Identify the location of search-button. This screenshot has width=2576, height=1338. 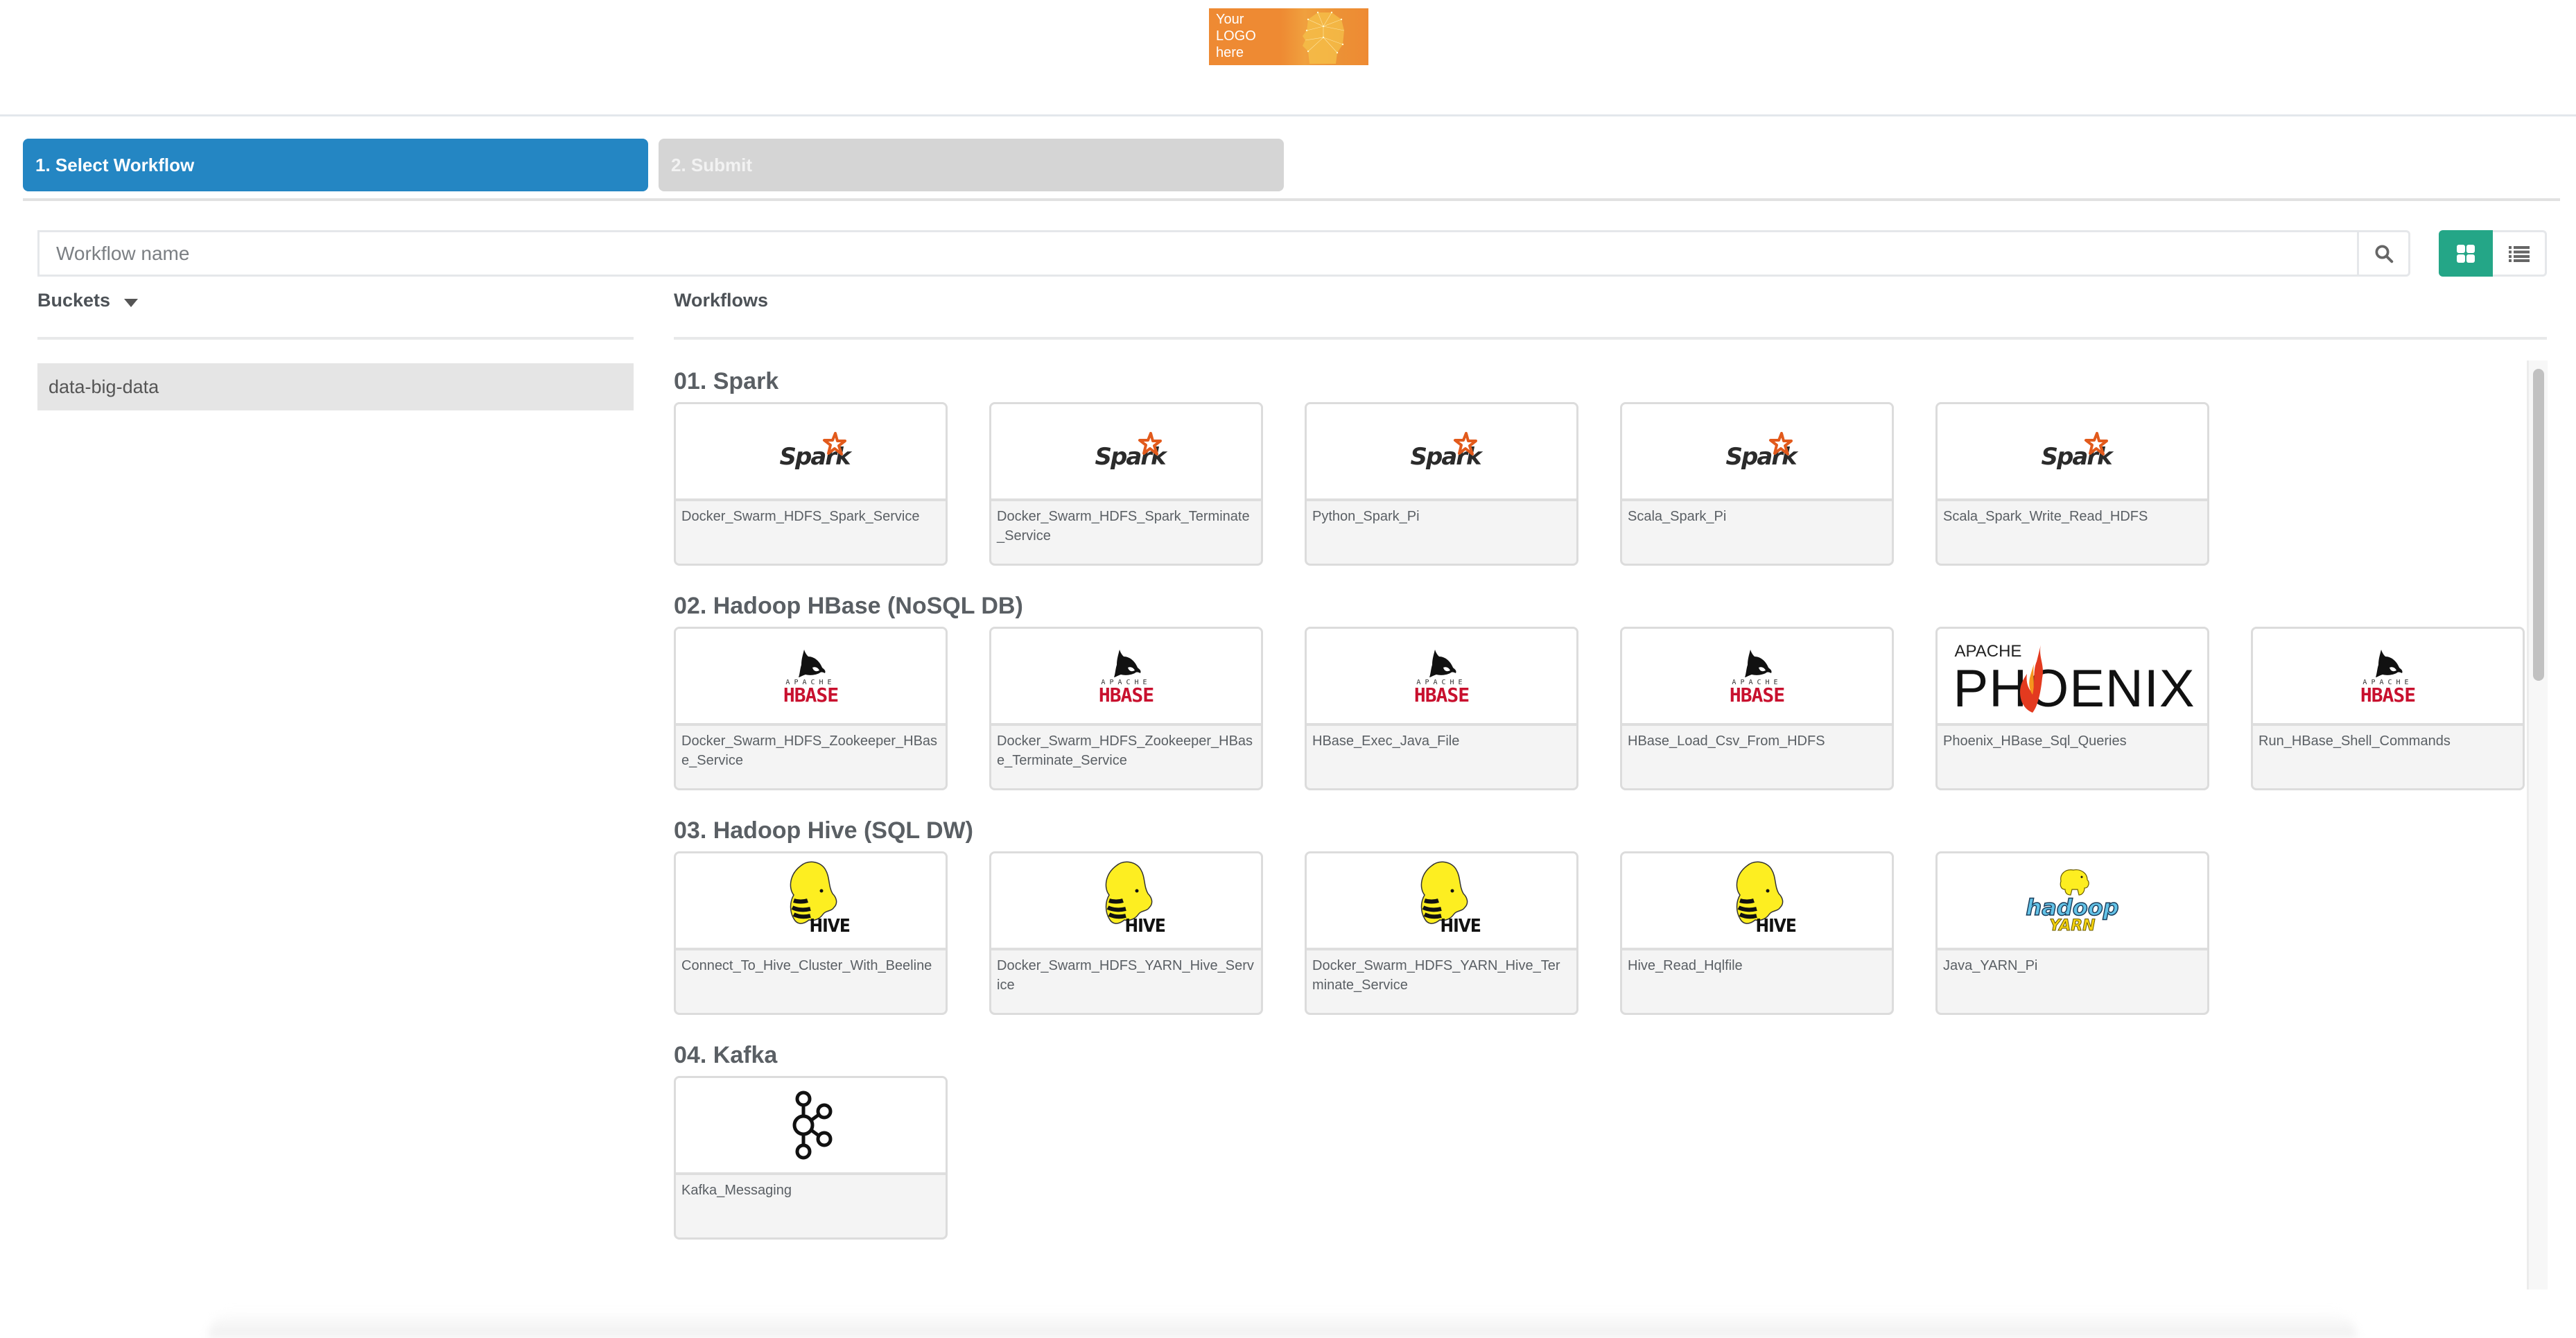
(2383, 253).